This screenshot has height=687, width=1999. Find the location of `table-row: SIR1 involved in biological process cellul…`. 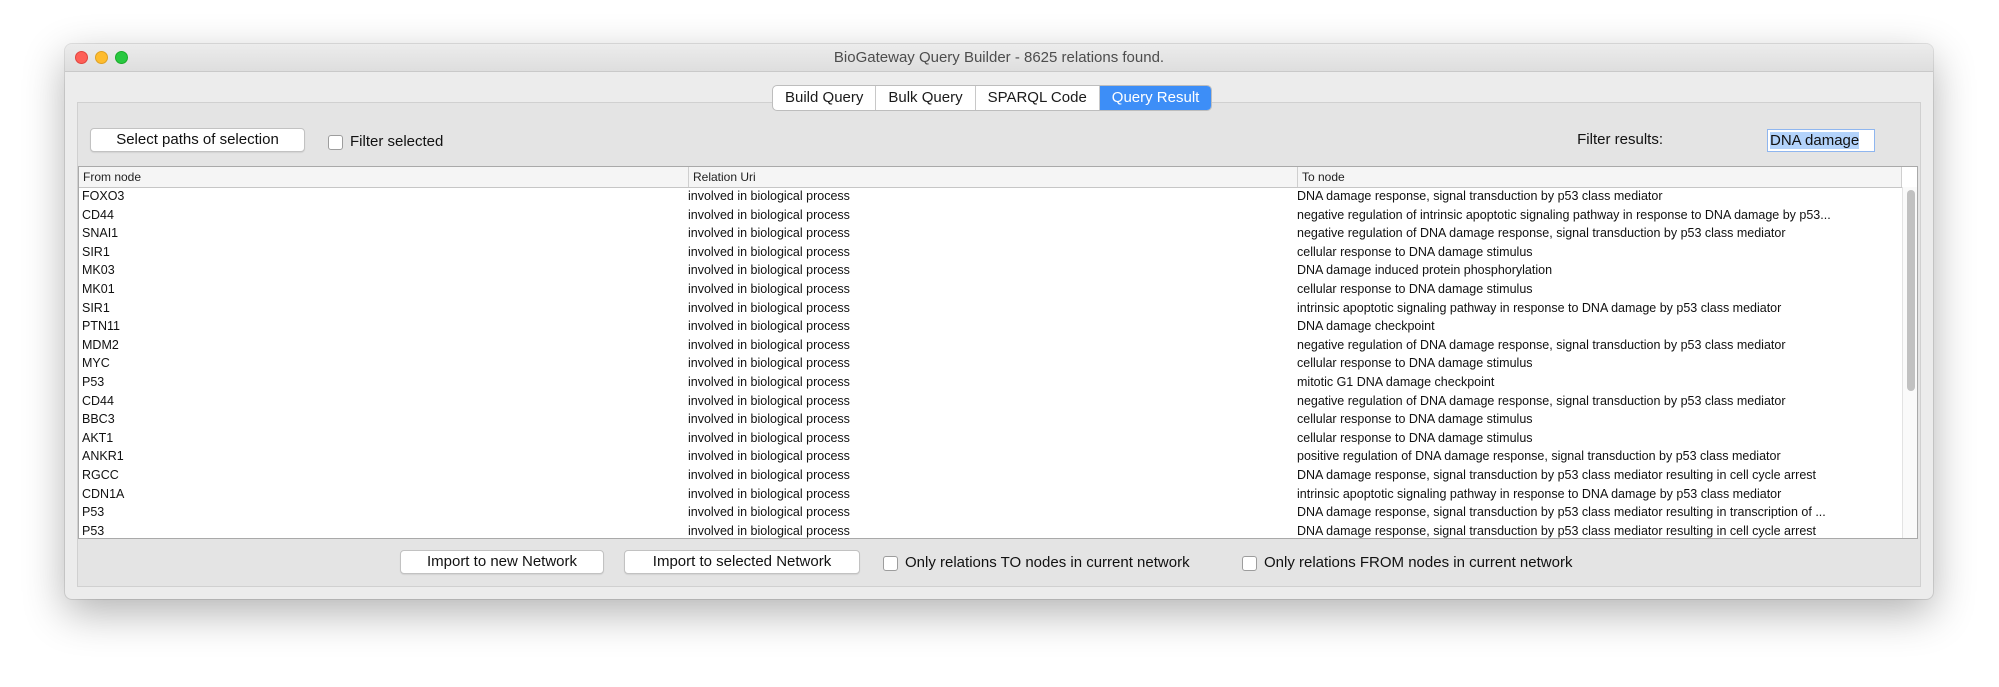

table-row: SIR1 involved in biological process cellul… is located at coordinates (990, 252).